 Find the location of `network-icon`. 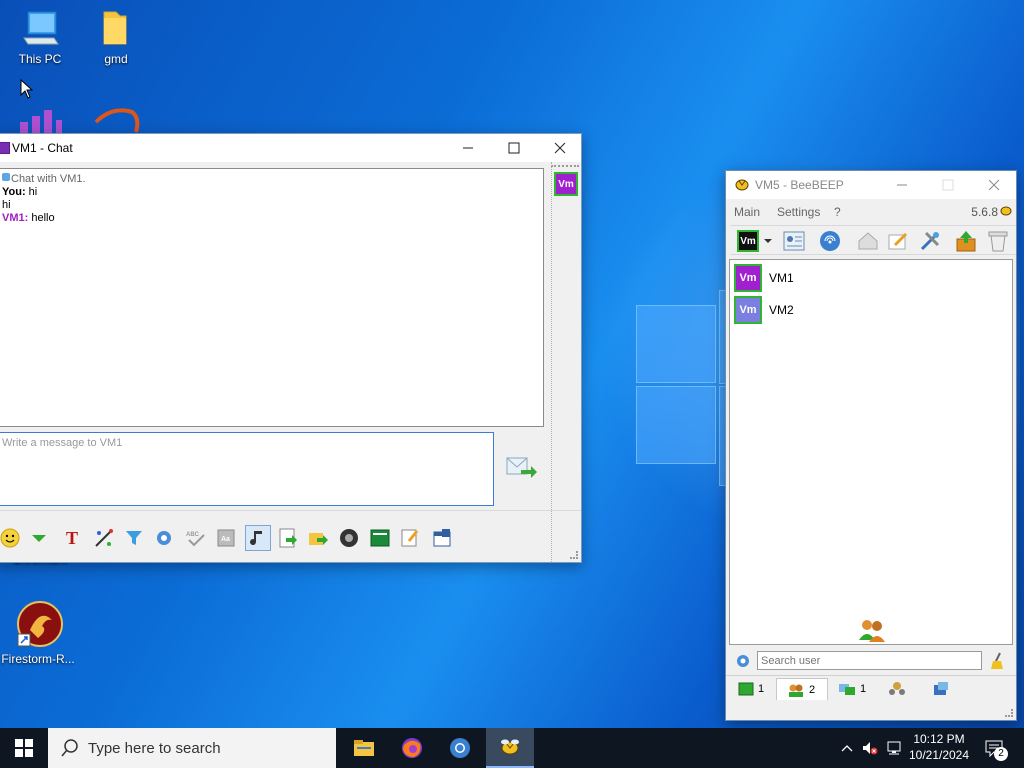

network-icon is located at coordinates (830, 241).